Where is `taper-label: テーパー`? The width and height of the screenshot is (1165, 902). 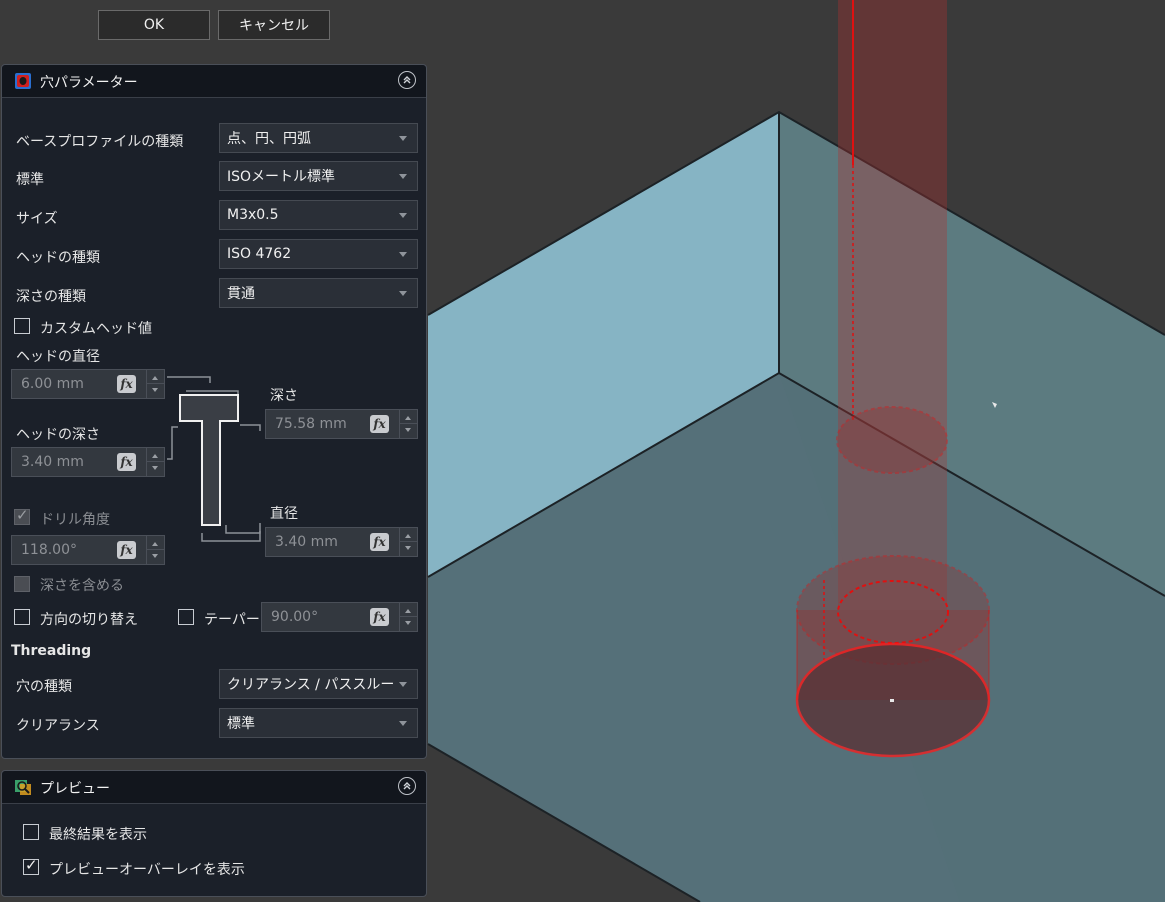 taper-label: テーパー is located at coordinates (232, 620).